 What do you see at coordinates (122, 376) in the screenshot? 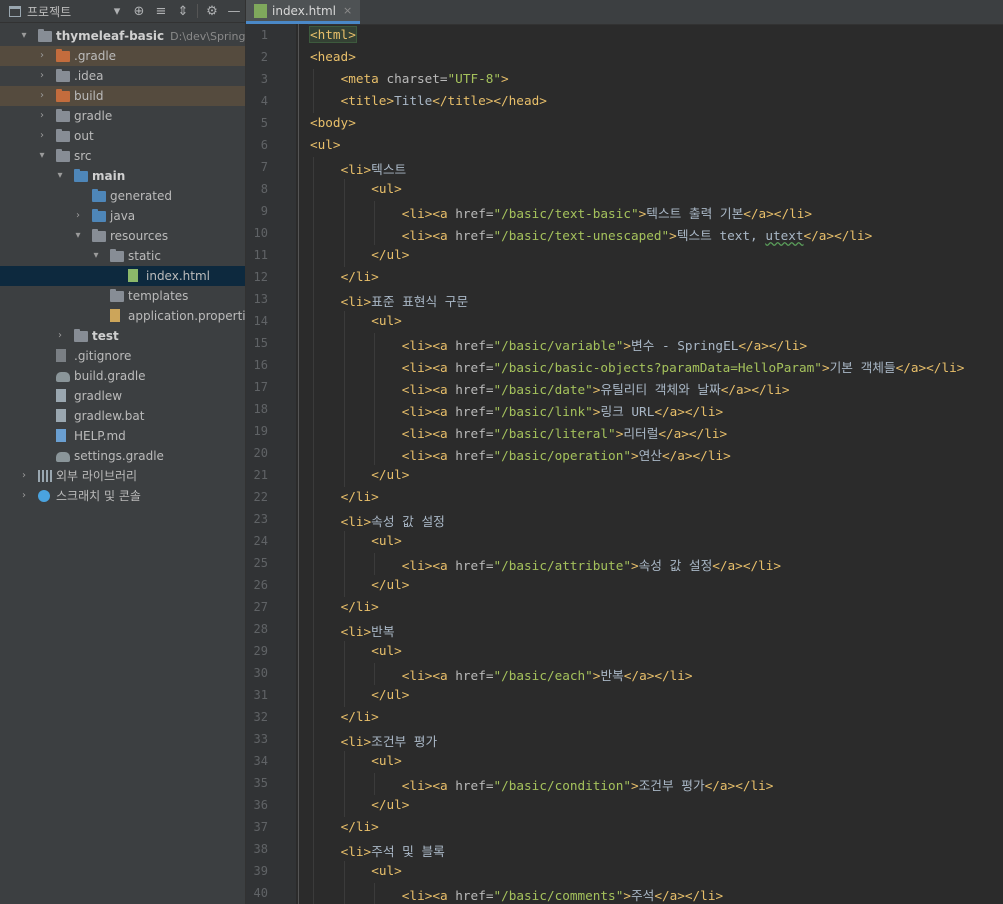
I see `tree-item: build.gradle` at bounding box center [122, 376].